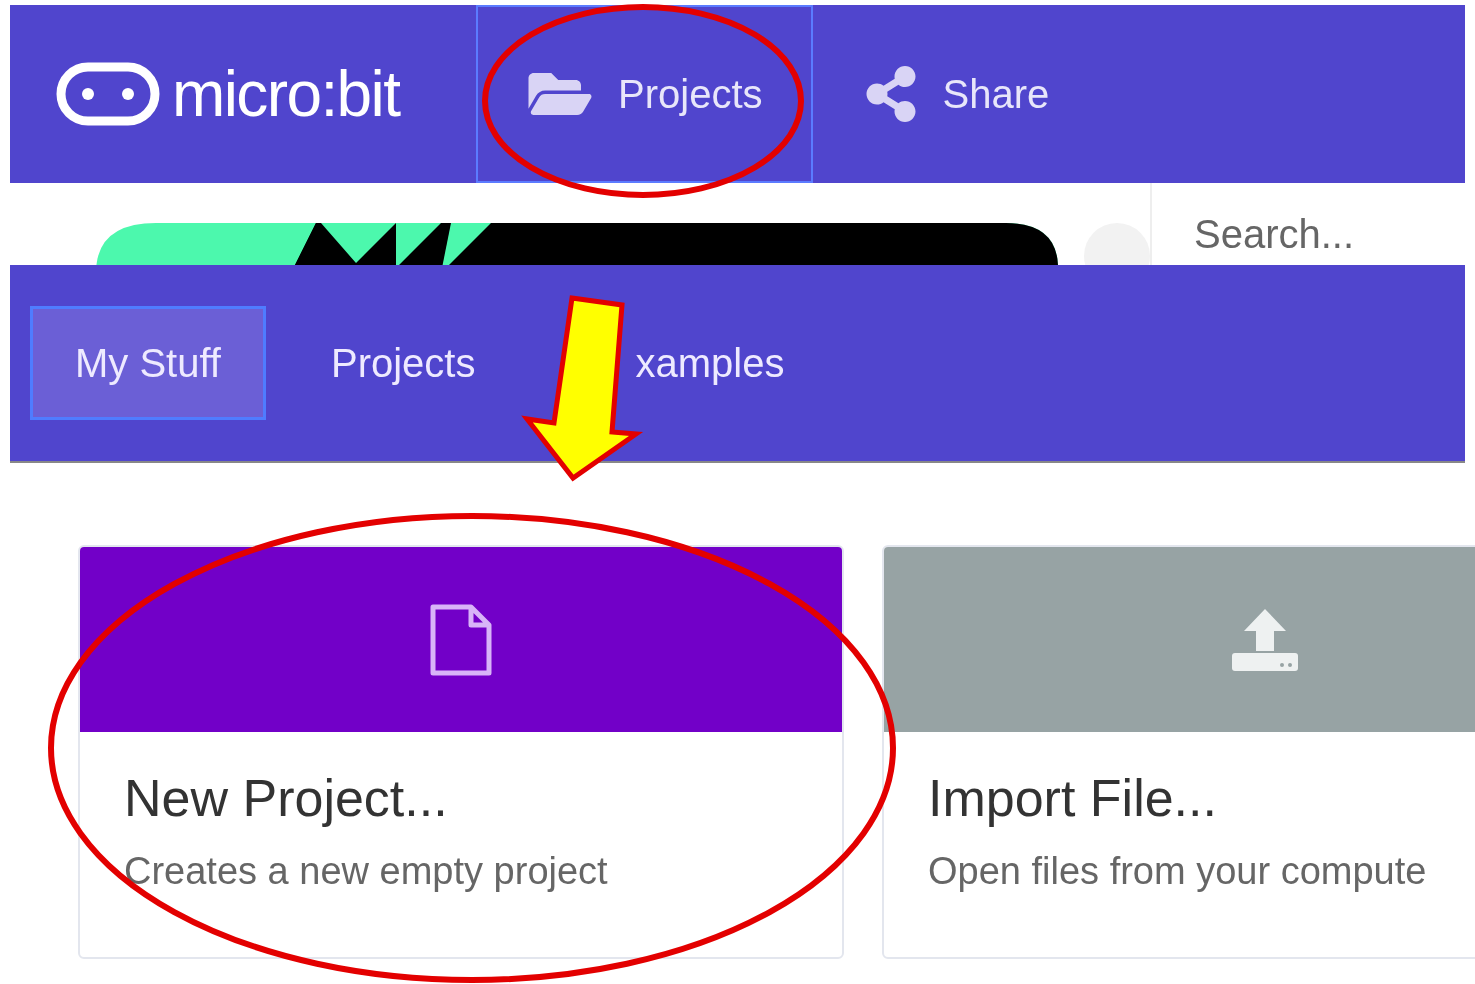 The image size is (1475, 984). I want to click on tab: xamples, so click(729, 363).